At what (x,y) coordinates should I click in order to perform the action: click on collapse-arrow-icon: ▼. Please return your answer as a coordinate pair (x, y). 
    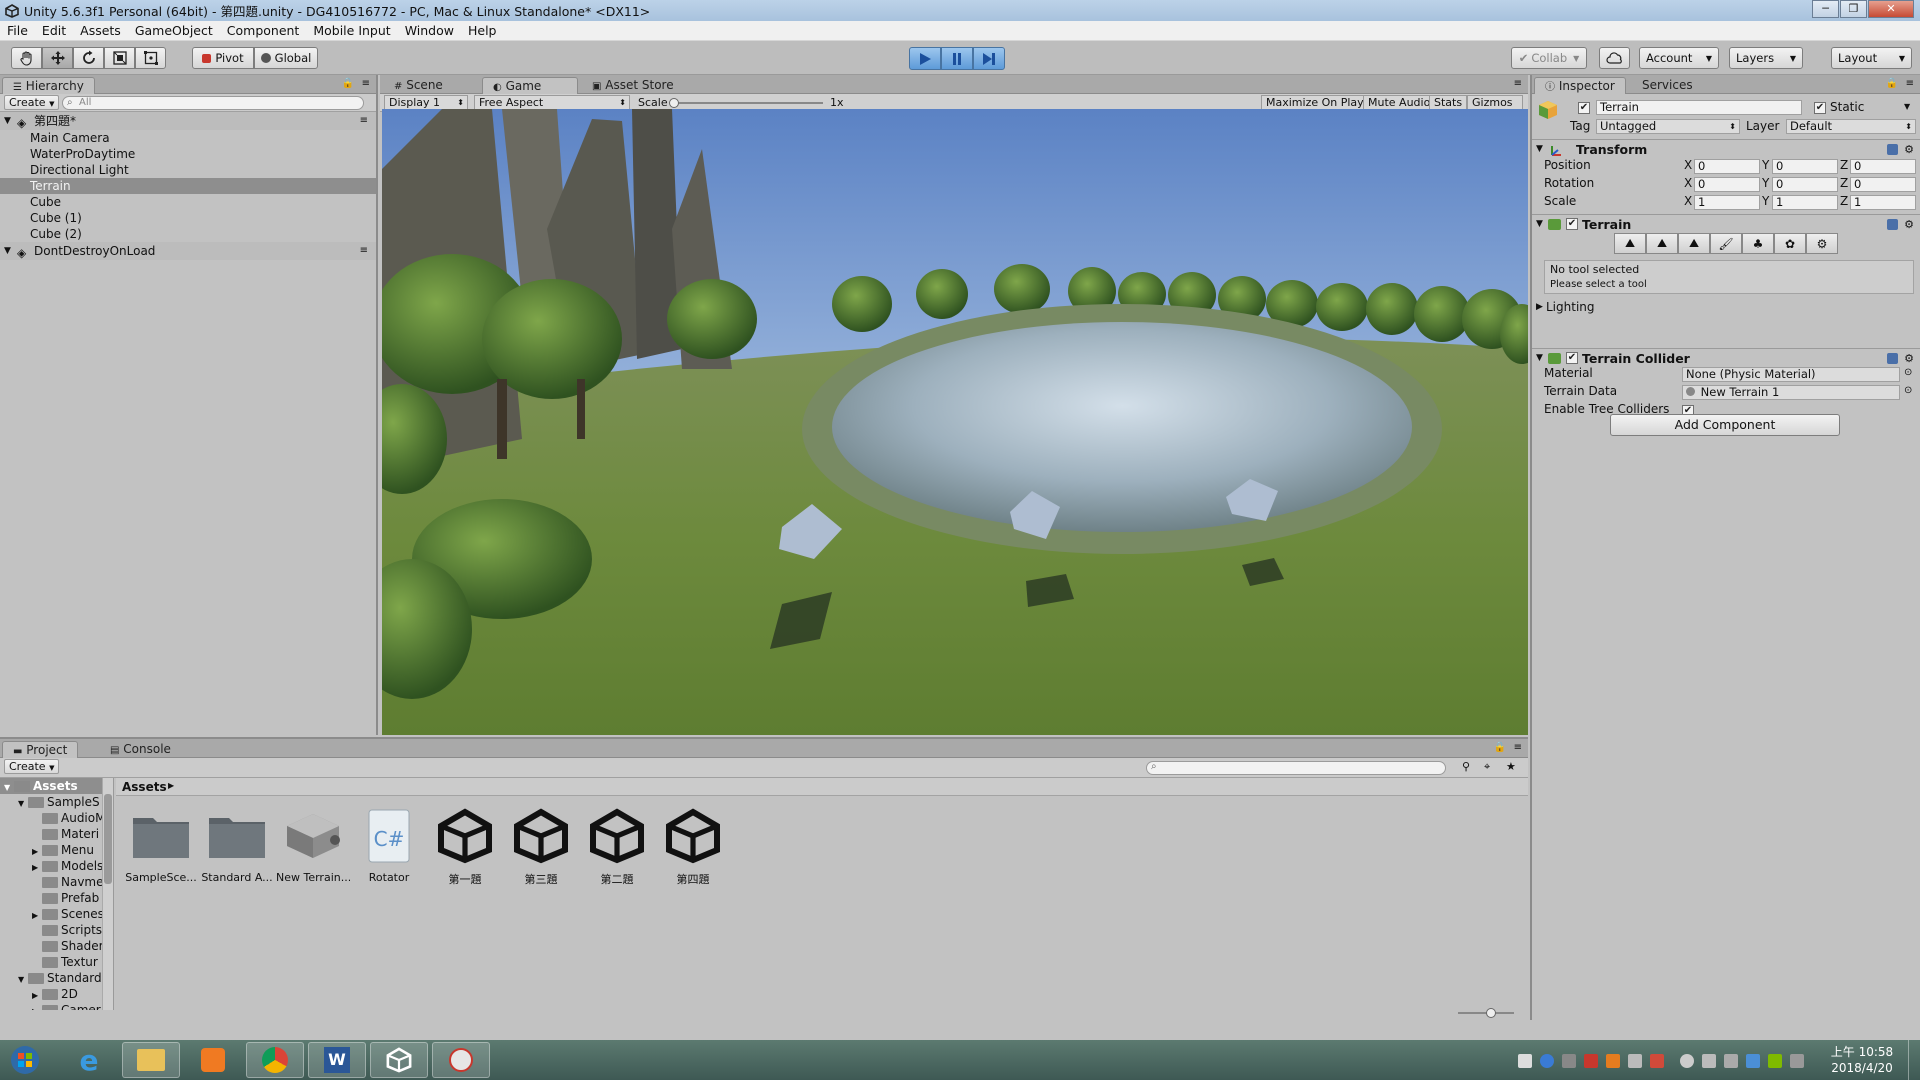
    Looking at the image, I should click on (7, 251).